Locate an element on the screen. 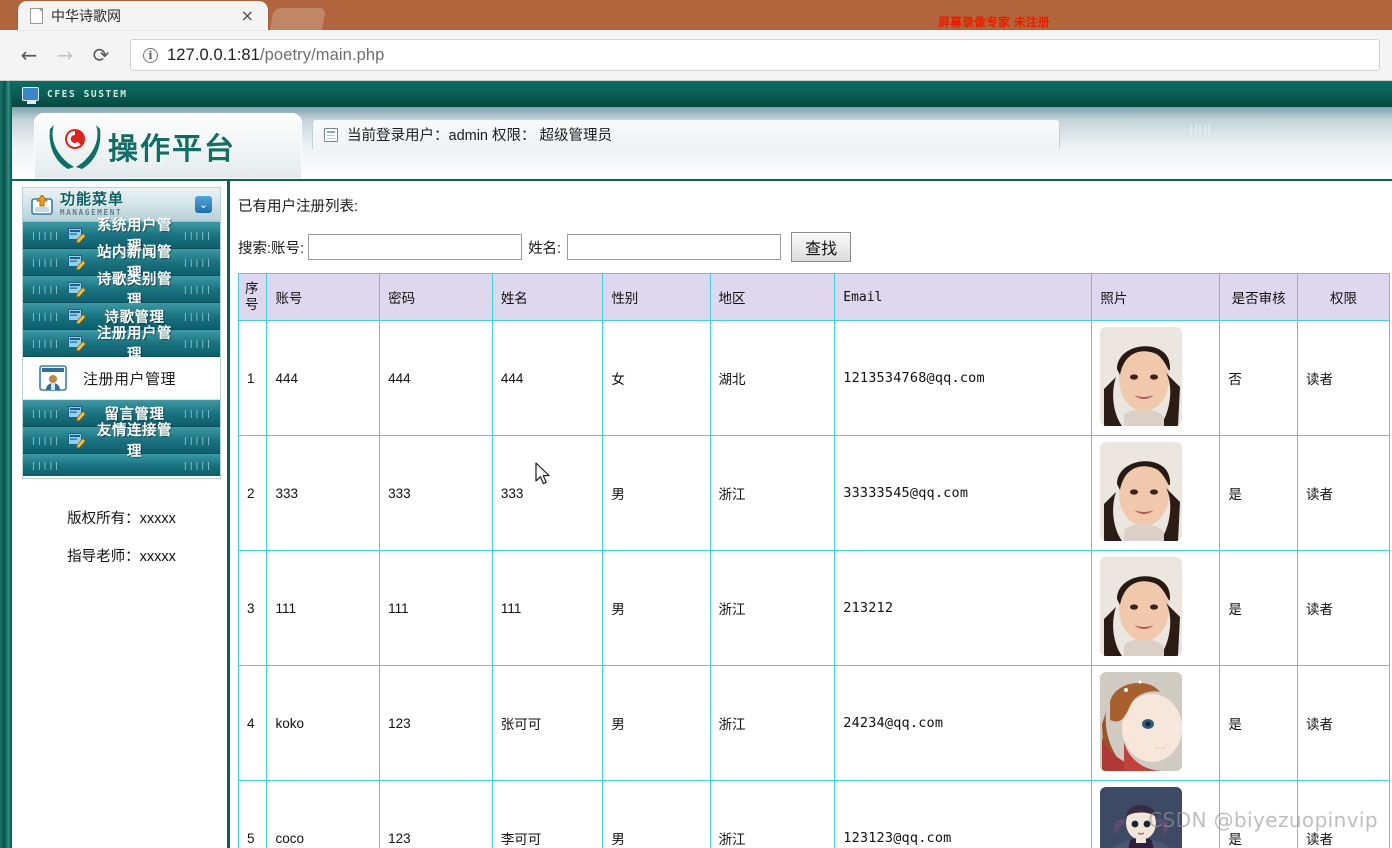 This screenshot has height=848, width=1392. browser-tab-strip: 中华诗歌网 × 屏幕录像专家 未注册 is located at coordinates (696, 15).